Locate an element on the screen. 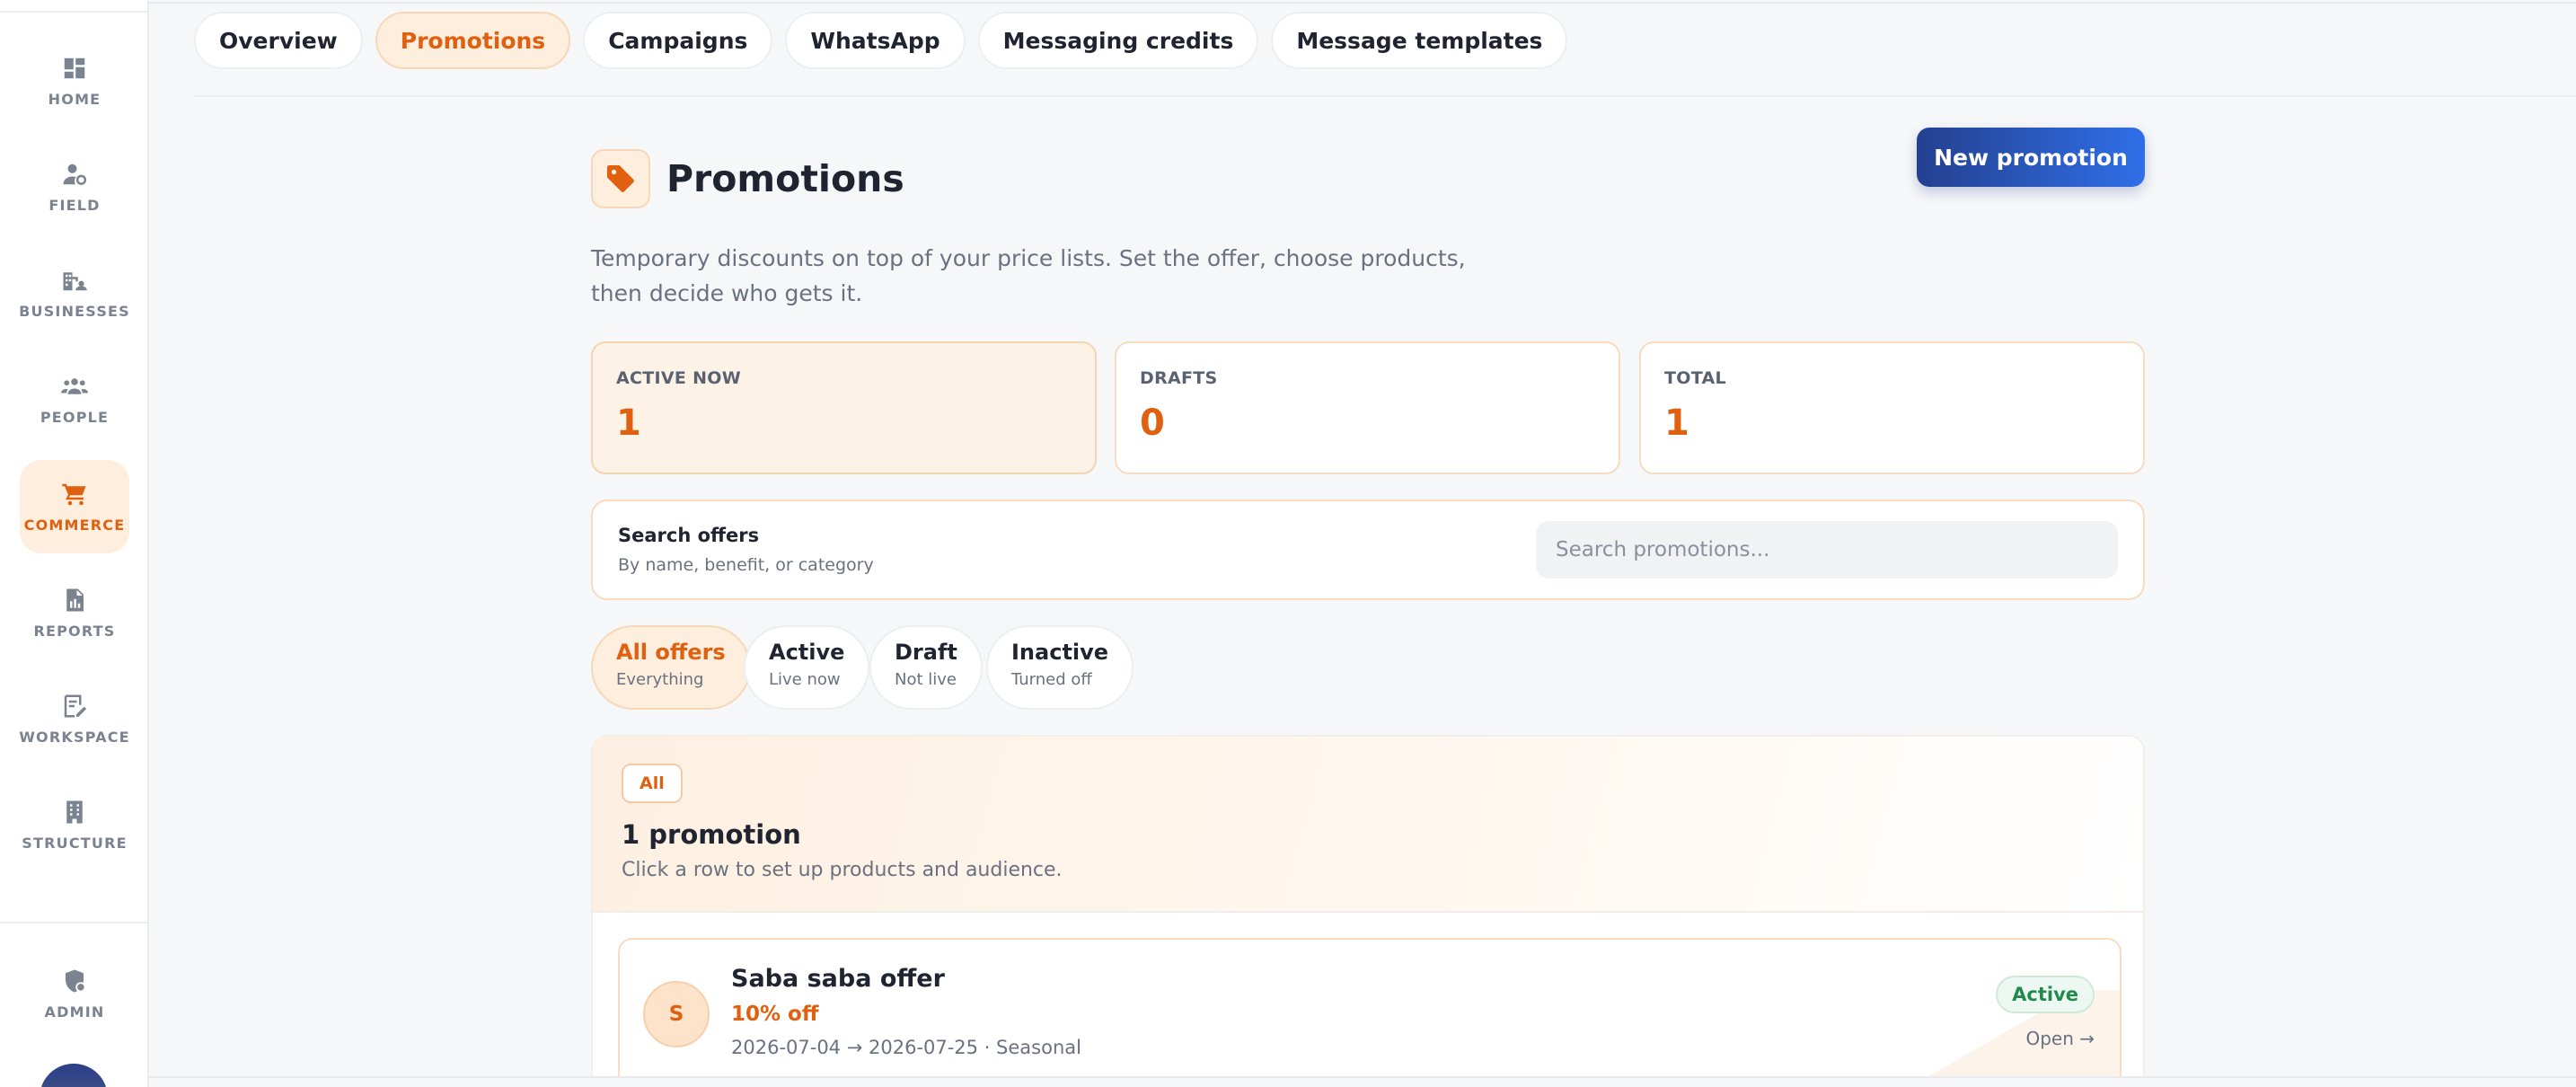 This screenshot has width=2576, height=1087. sidebar-item-field: FIELD is located at coordinates (74, 187).